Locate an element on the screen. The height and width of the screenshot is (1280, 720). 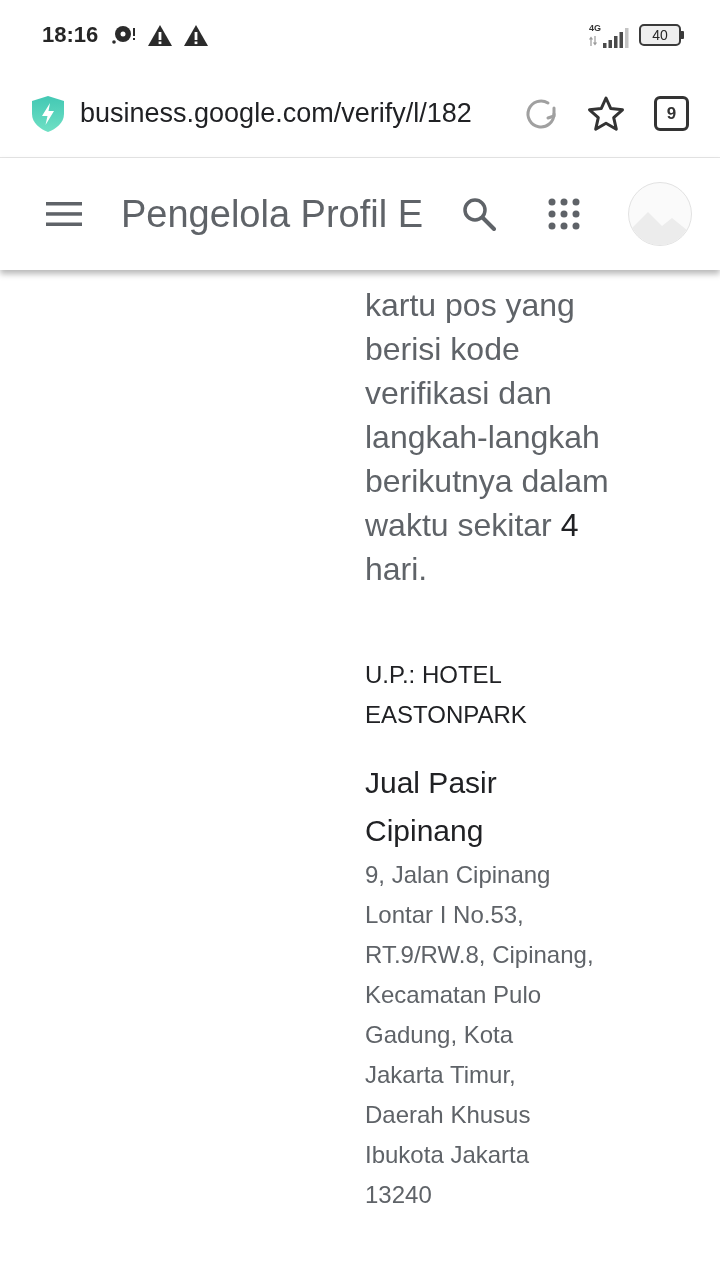
recipient-text: U.P.: HOTEL EASTONPARK is located at coordinates (446, 695).